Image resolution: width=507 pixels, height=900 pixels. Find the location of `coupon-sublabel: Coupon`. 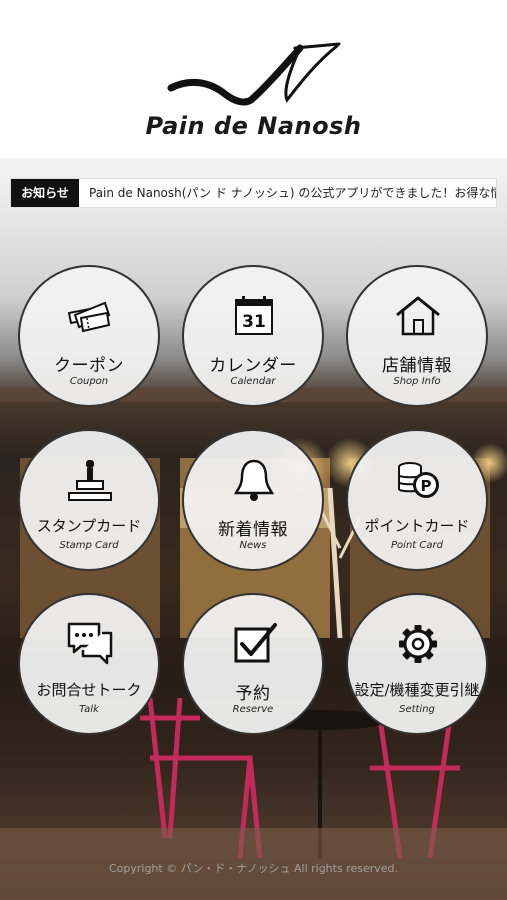

coupon-sublabel: Coupon is located at coordinates (89, 381).